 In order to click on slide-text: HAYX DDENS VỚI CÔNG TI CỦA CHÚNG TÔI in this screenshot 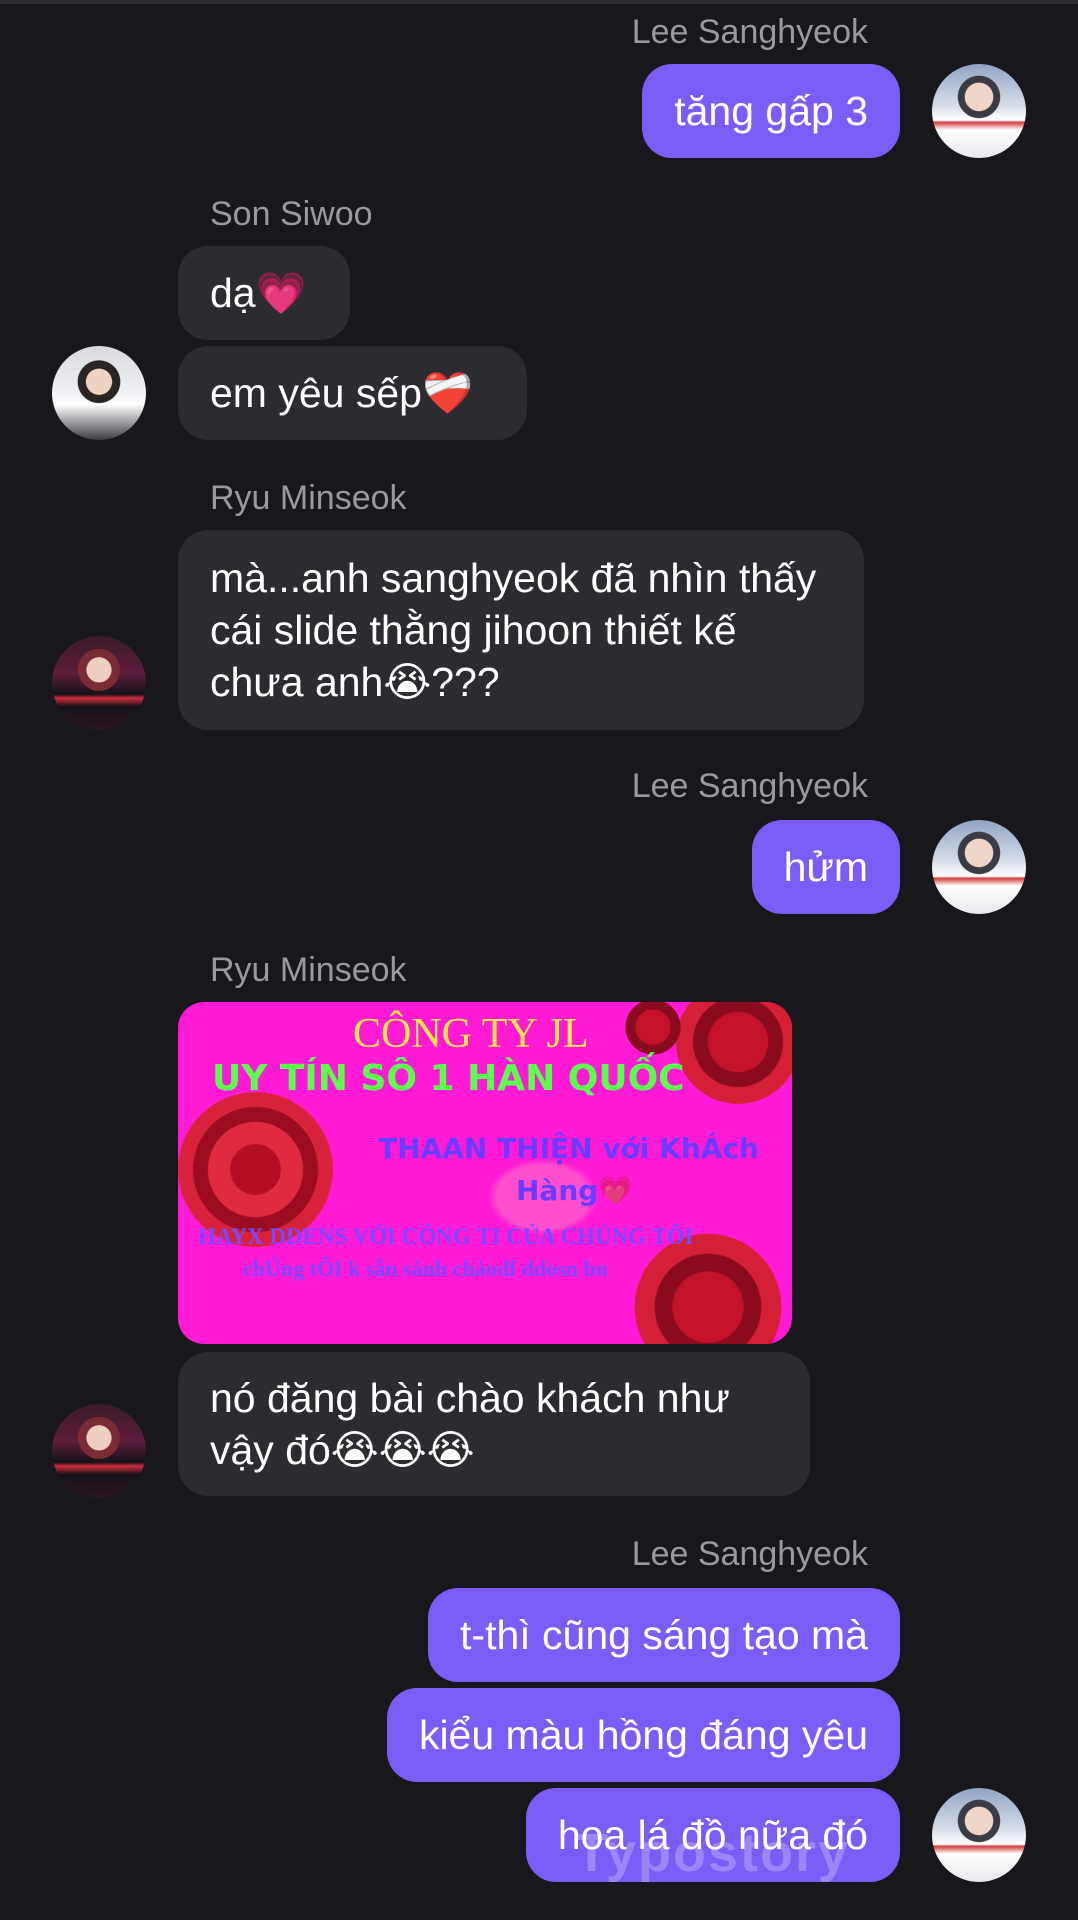, I will do `click(446, 1236)`.